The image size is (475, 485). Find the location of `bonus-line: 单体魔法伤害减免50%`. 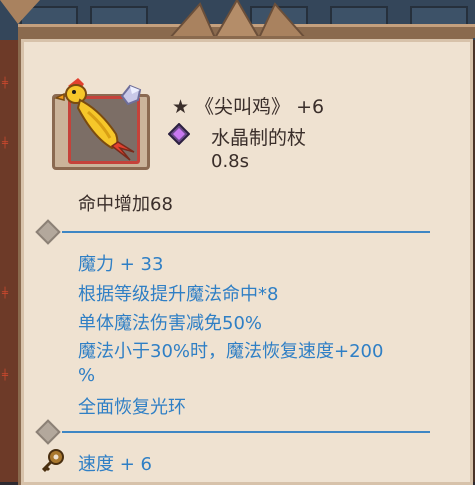

bonus-line: 单体魔法伤害减免50% is located at coordinates (170, 323).